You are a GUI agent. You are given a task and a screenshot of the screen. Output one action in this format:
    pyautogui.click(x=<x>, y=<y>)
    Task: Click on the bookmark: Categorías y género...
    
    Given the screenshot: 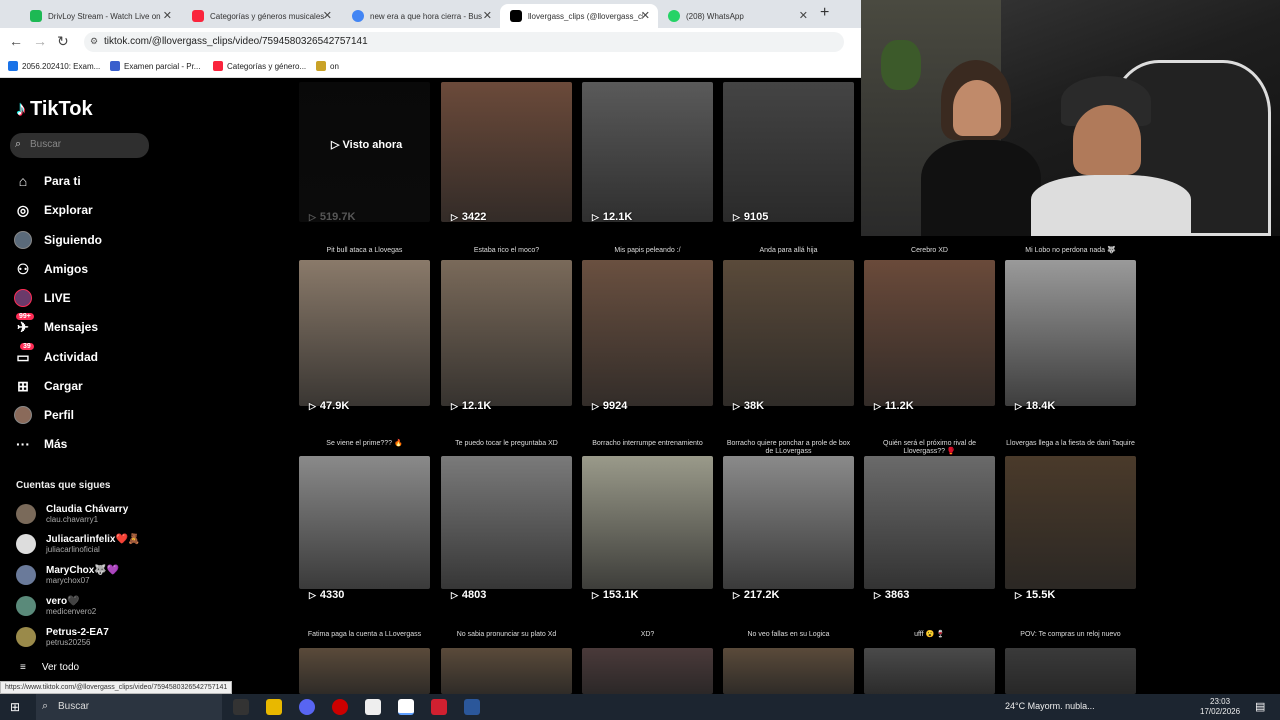 What is the action you would take?
    pyautogui.click(x=259, y=66)
    